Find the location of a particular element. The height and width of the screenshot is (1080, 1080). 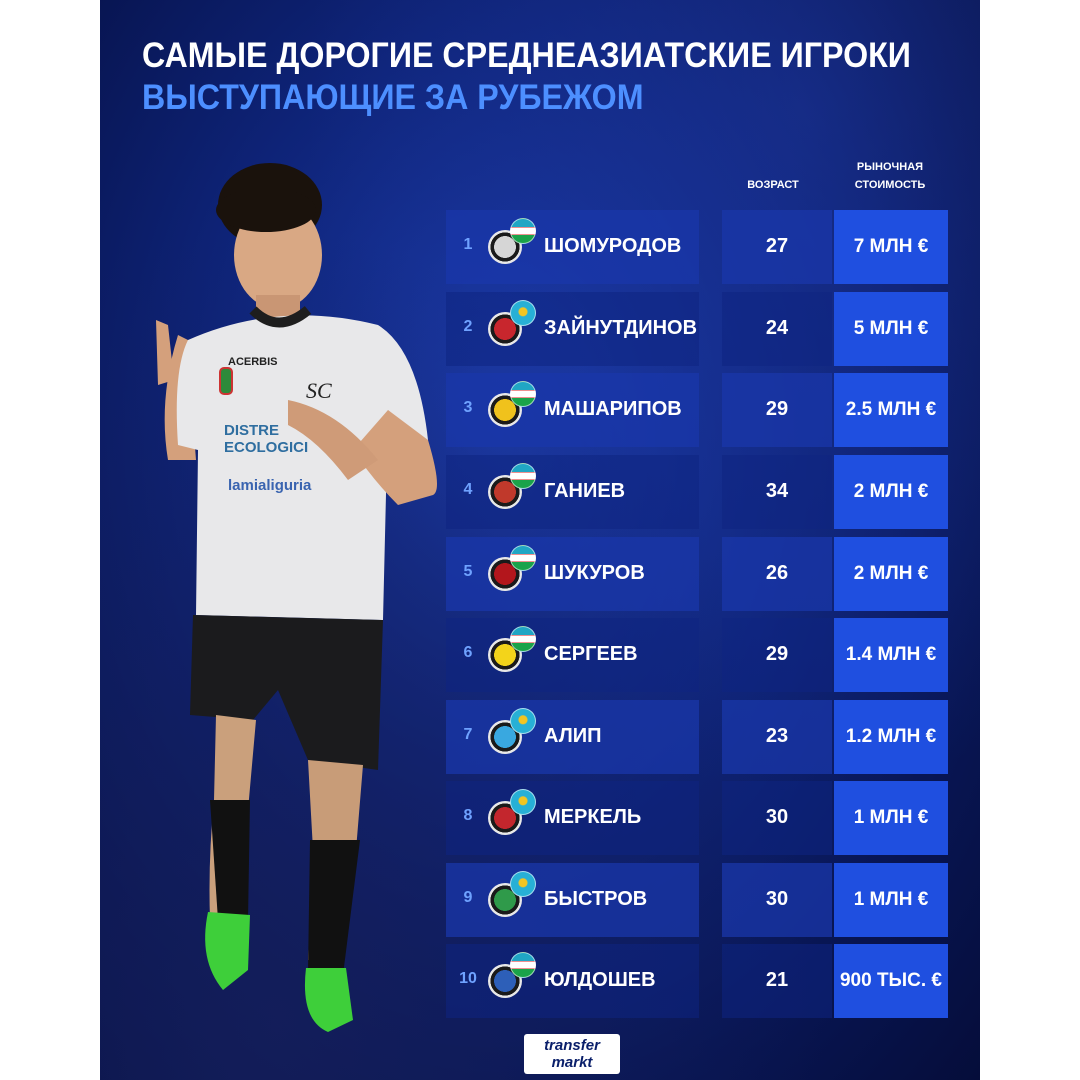

rank-number: 1 is located at coordinates (468, 244).